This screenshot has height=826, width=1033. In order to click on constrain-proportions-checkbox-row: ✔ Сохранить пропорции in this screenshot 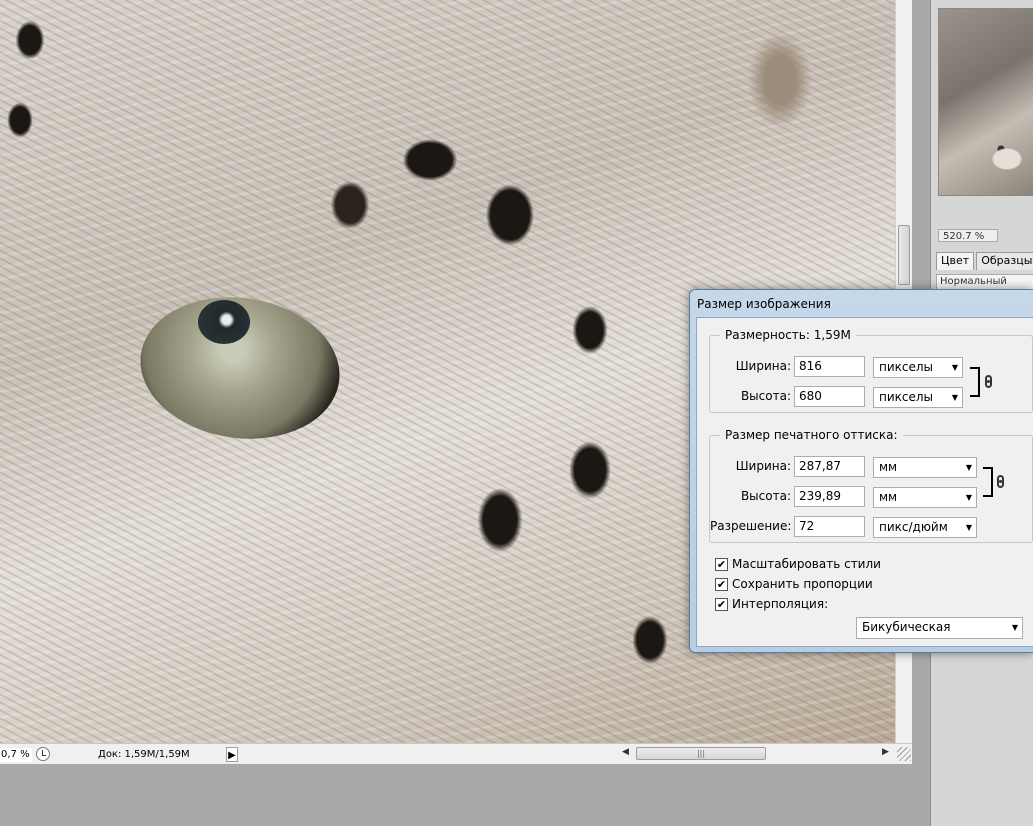, I will do `click(794, 584)`.